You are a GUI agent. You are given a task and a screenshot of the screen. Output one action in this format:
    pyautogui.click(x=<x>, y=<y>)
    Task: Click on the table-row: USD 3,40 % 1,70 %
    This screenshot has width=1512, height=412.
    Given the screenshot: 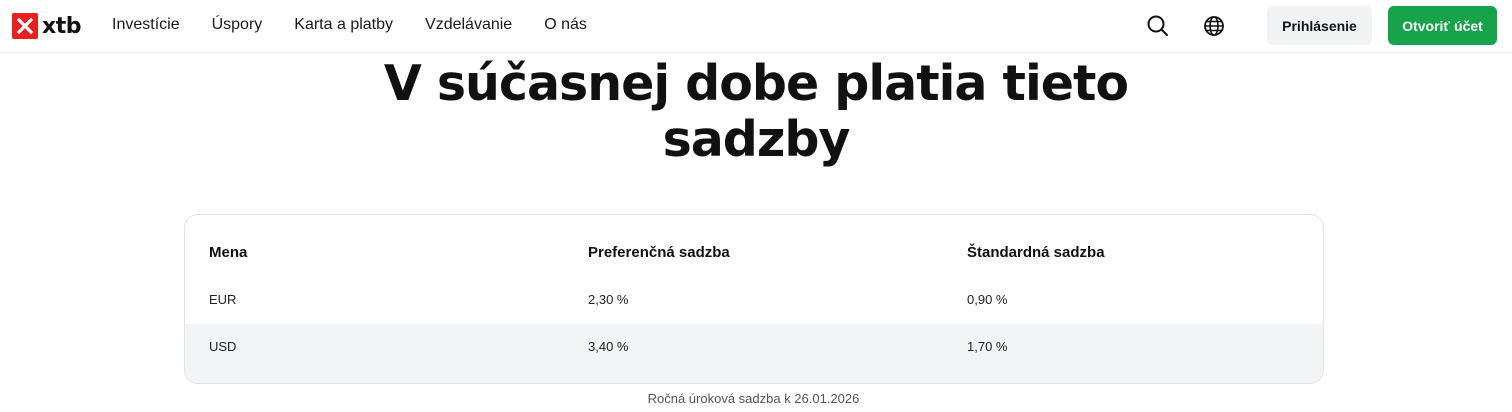 What is the action you would take?
    pyautogui.click(x=754, y=353)
    